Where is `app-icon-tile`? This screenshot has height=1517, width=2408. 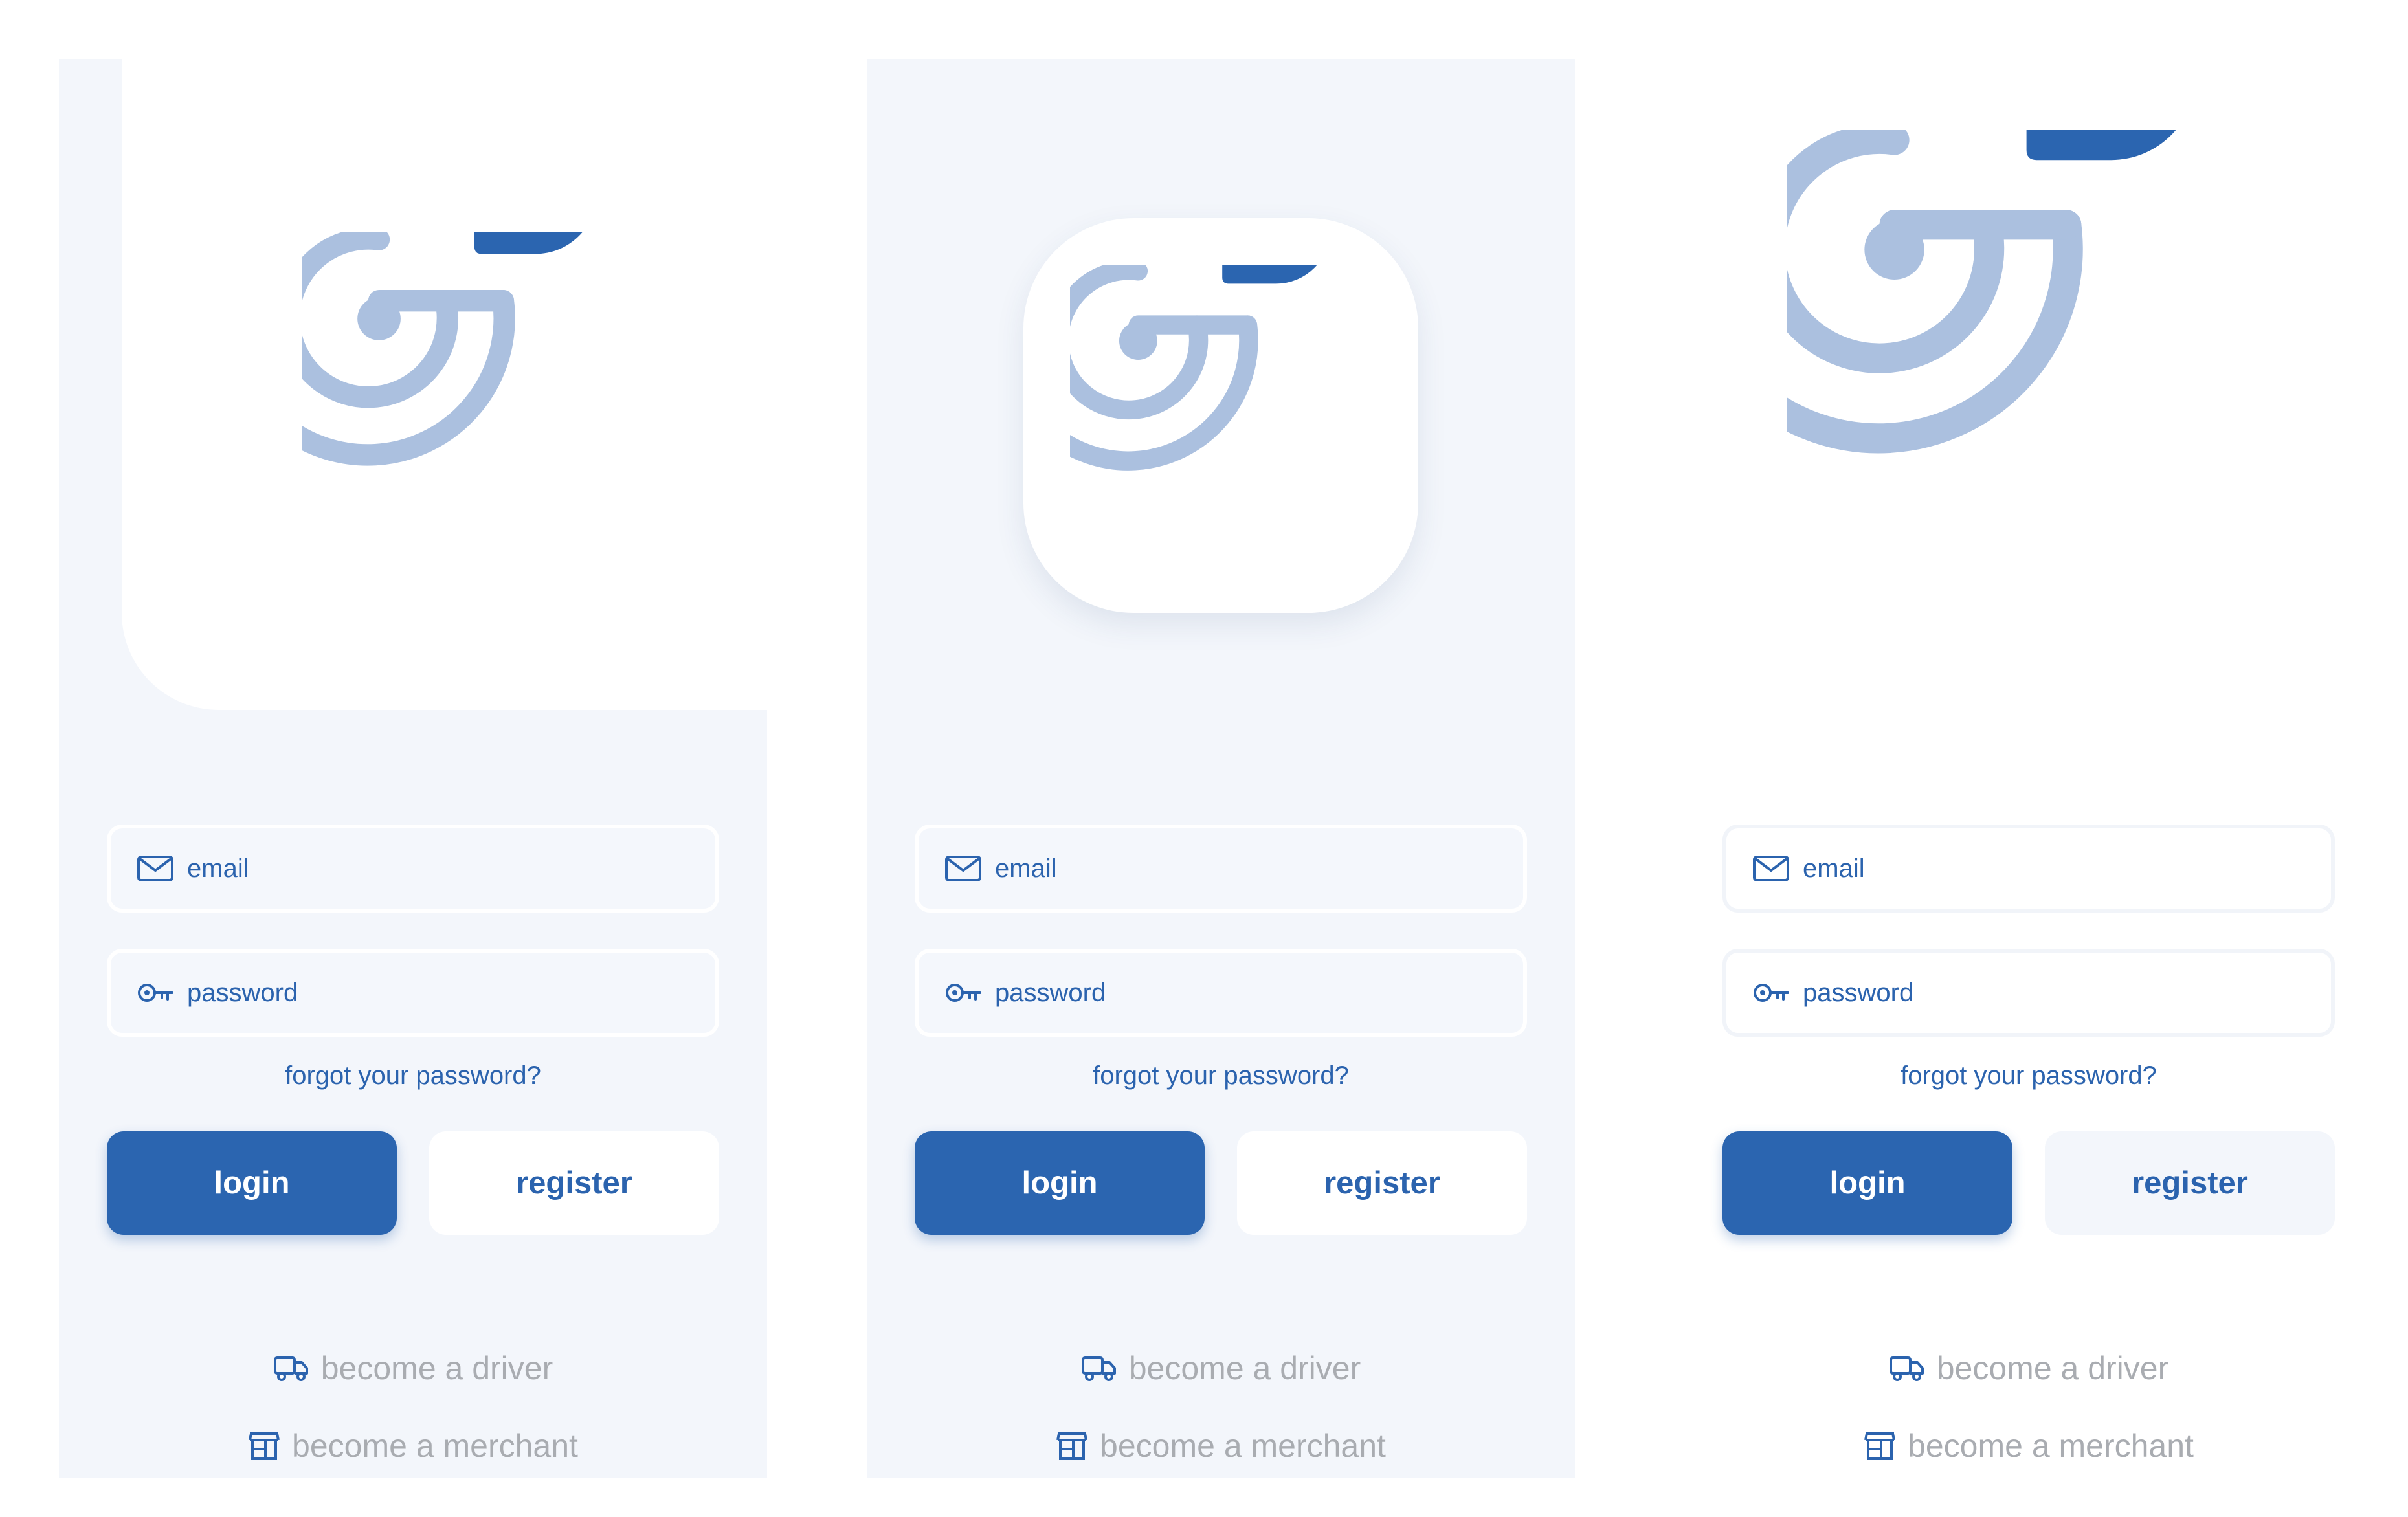
app-icon-tile is located at coordinates (1220, 415).